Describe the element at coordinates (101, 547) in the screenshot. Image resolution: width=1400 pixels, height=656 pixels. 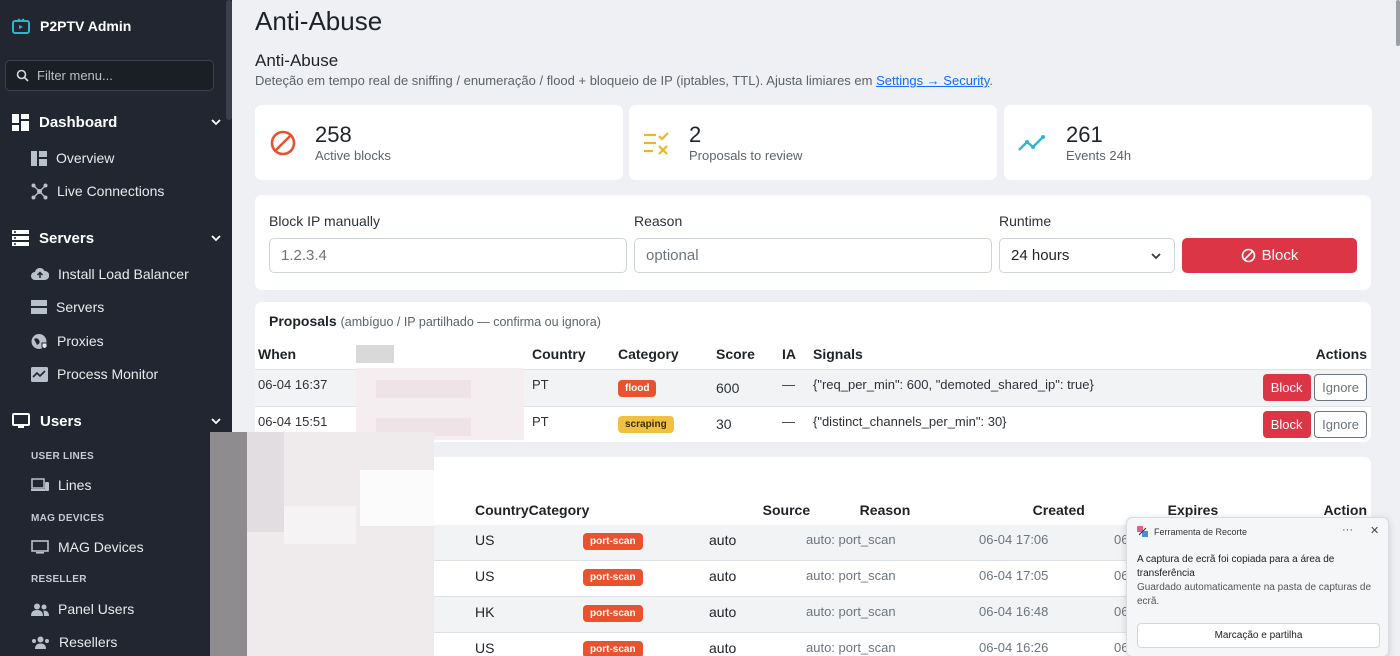
I see `item-label: MAG Devices` at that location.